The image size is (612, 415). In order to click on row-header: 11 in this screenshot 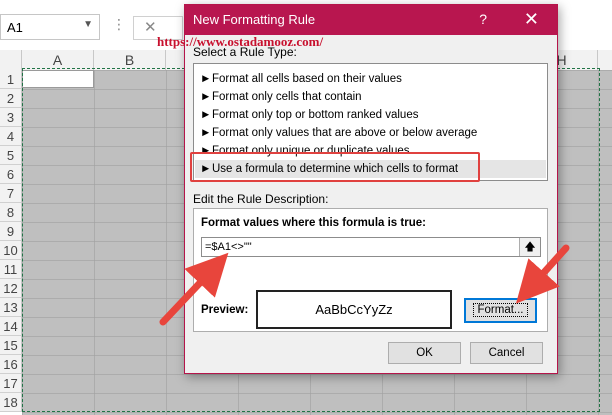, I will do `click(11, 269)`.